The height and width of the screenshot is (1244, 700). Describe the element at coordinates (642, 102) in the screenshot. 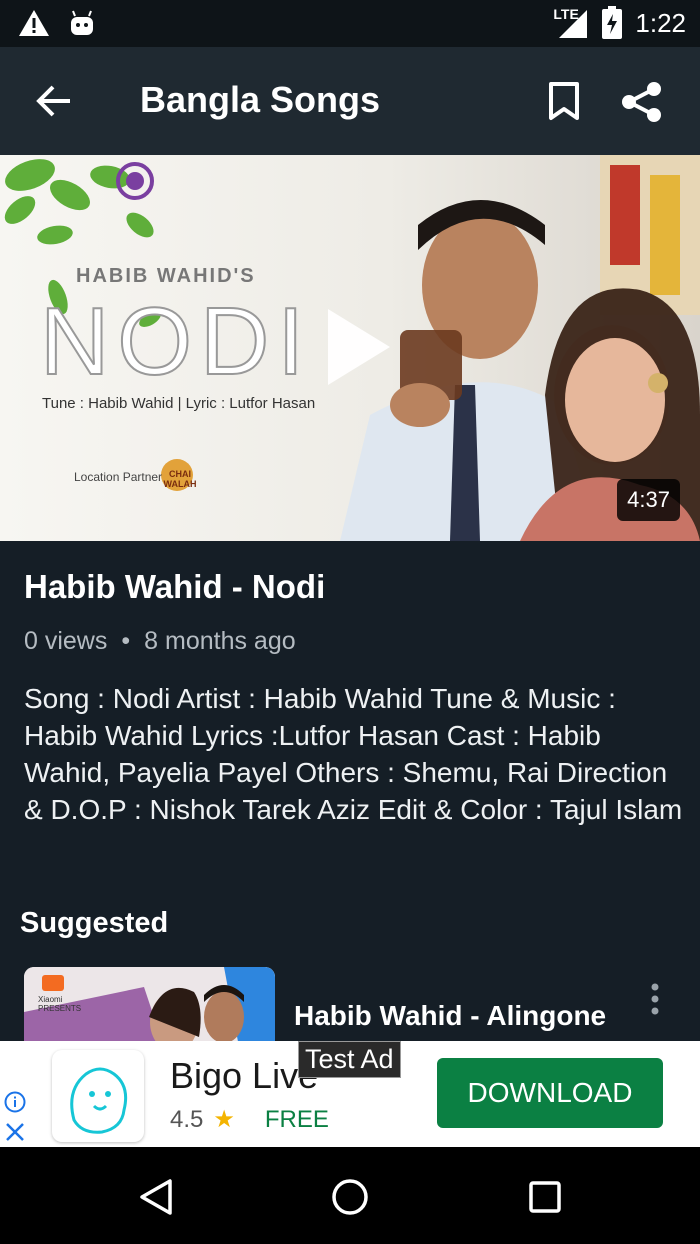

I see `share-icon` at that location.